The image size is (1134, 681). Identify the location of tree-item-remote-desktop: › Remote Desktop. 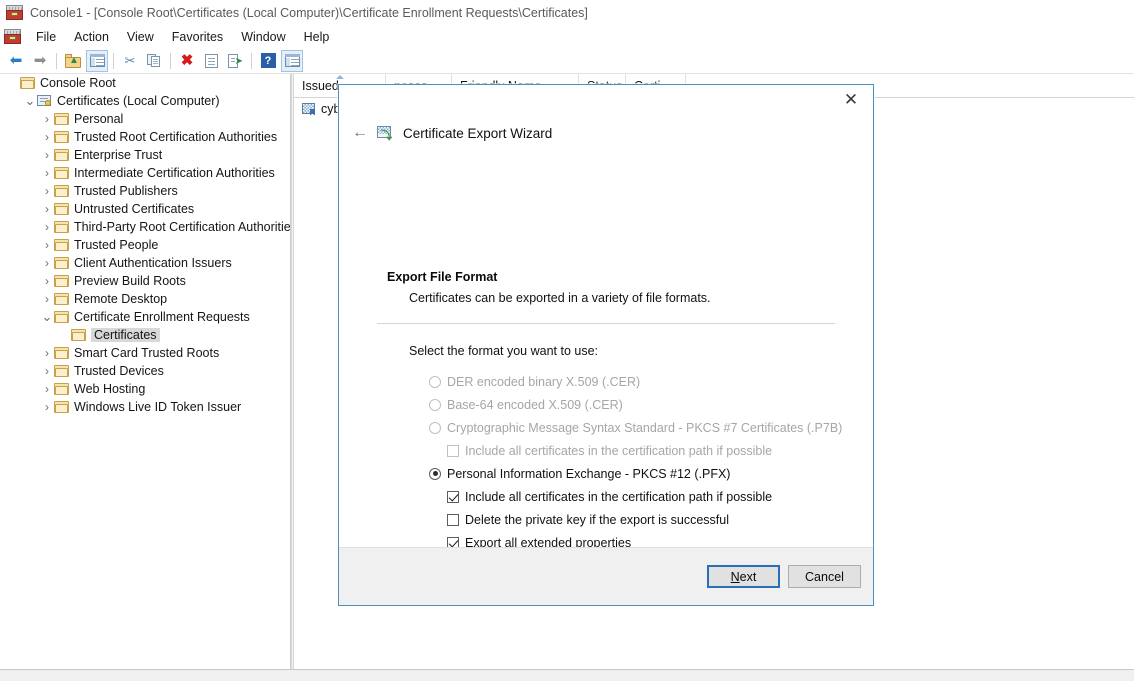
(145, 299).